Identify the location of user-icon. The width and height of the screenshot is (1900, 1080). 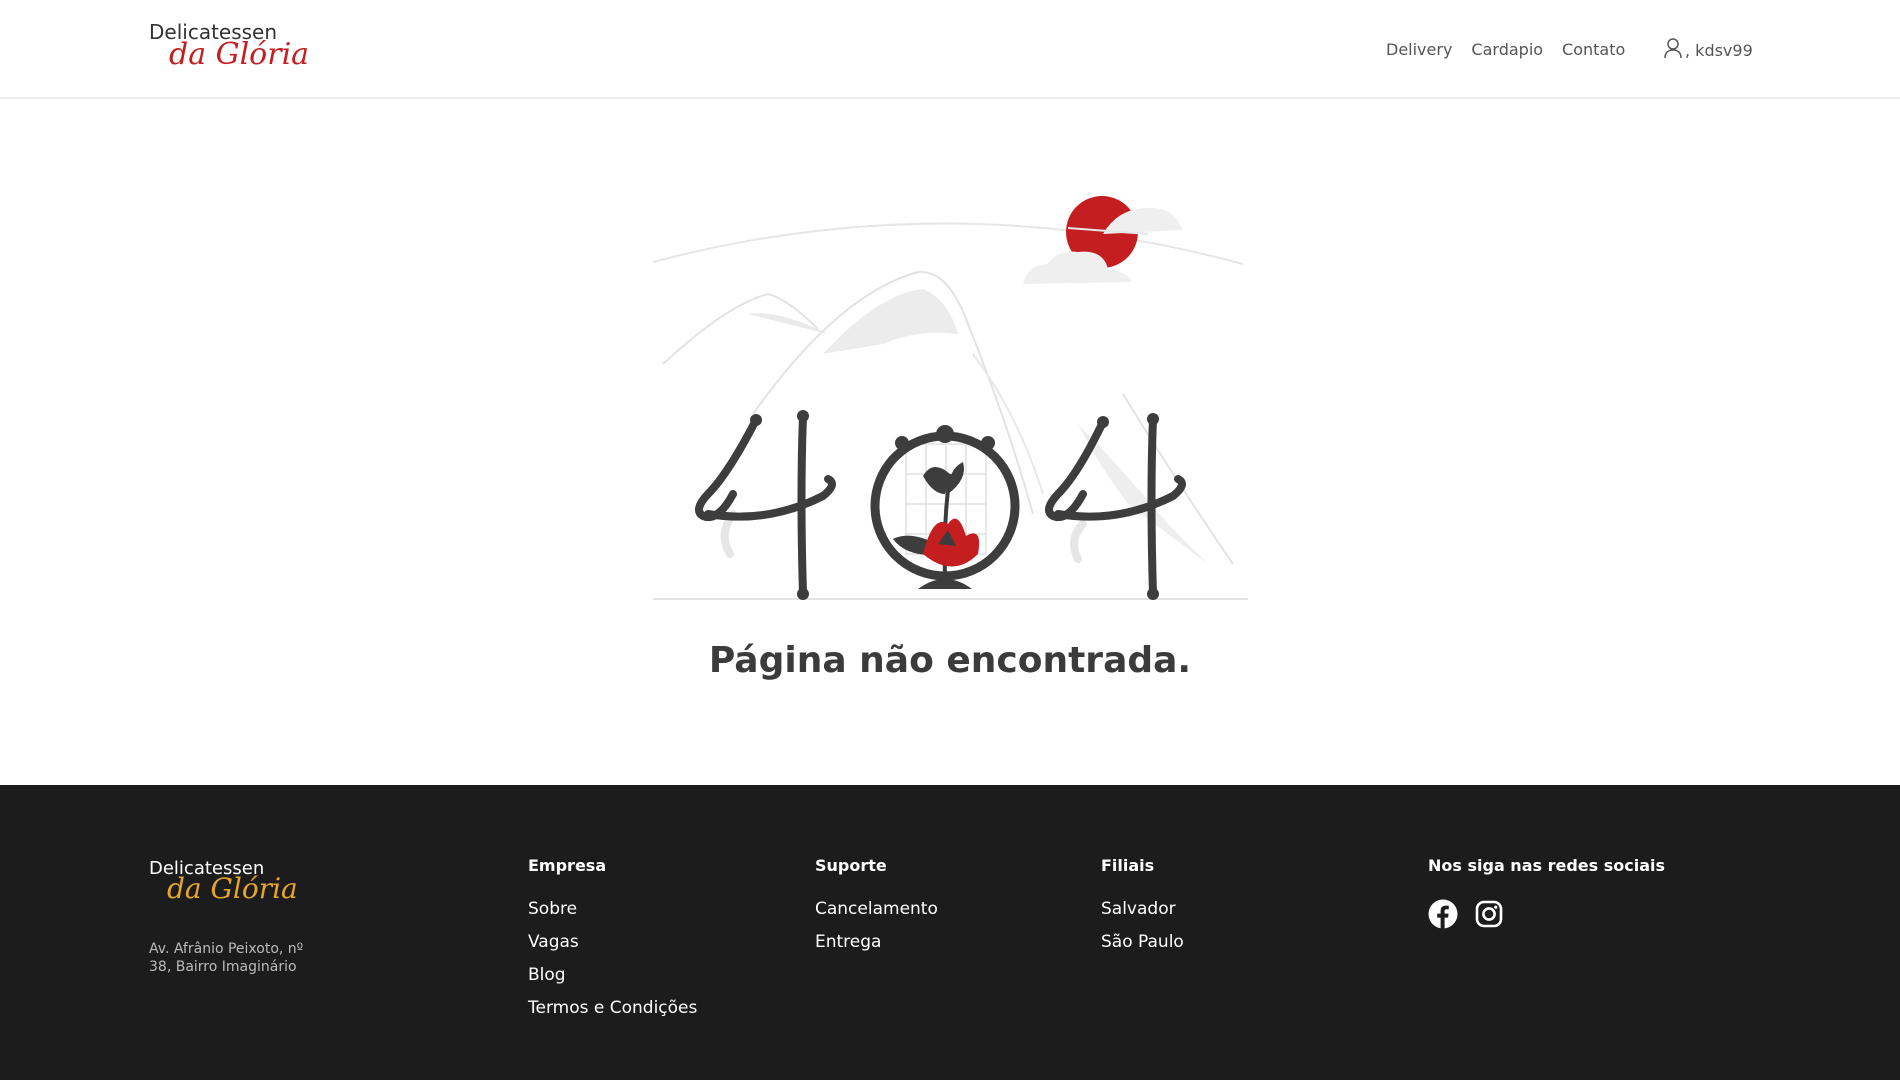
(1674, 50).